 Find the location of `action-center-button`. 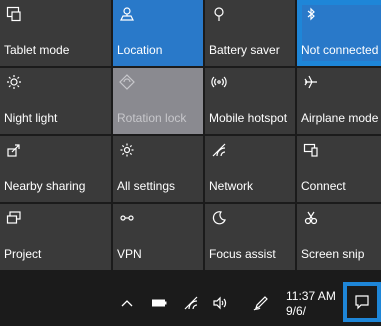

action-center-button is located at coordinates (362, 302).